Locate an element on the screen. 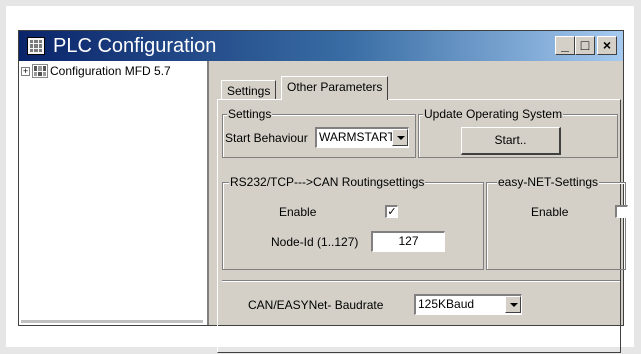  update-os-group: Update Operating System Start.. is located at coordinates (518, 132).